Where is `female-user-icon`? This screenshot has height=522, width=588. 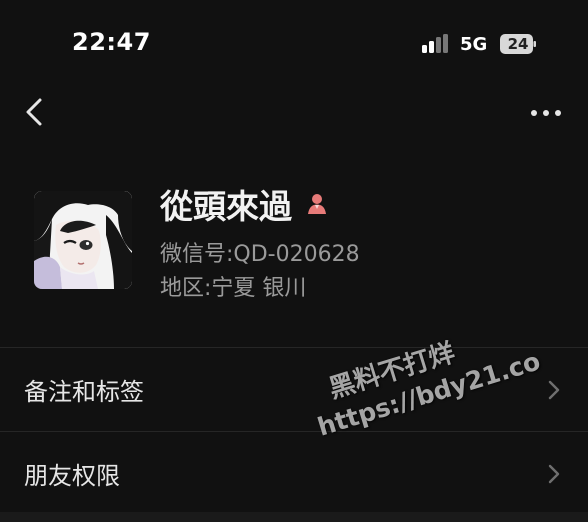
female-user-icon is located at coordinates (317, 204).